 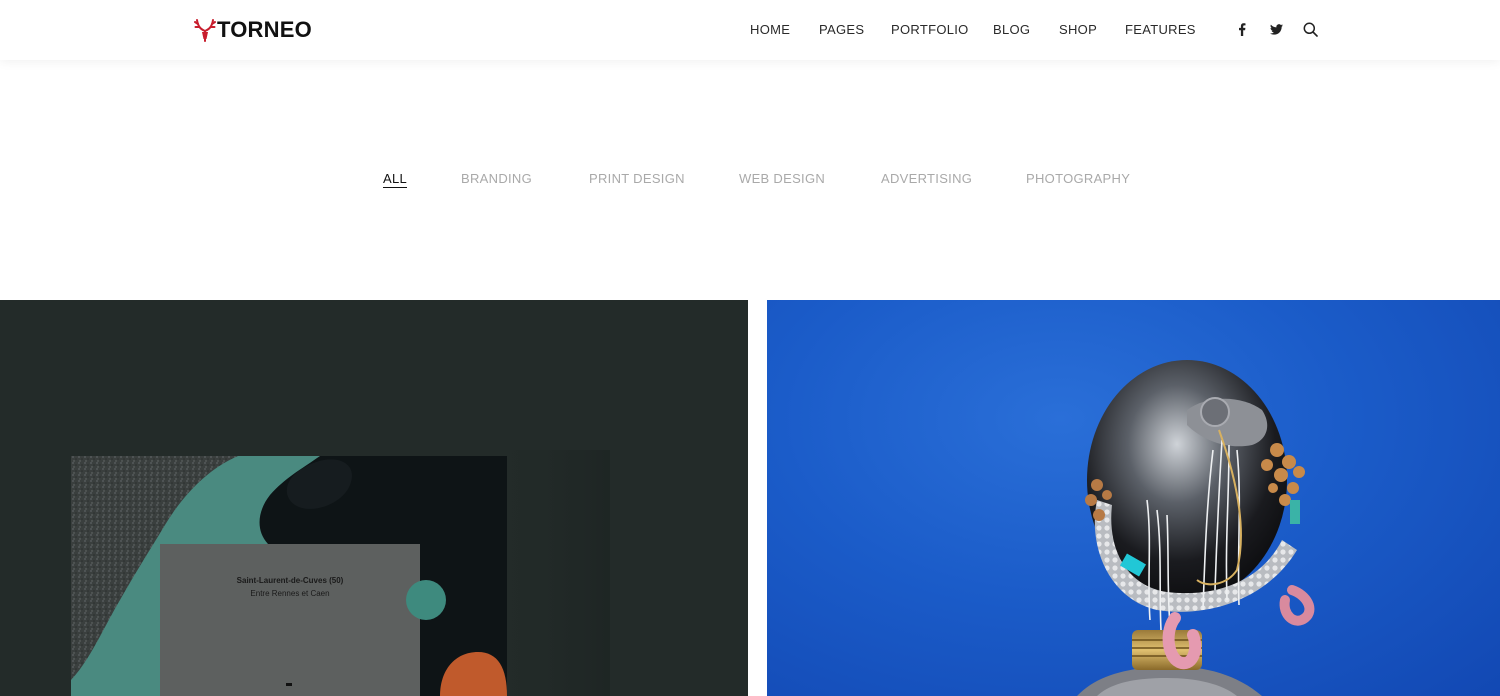 I want to click on nav-item-pages: PAGES, so click(x=841, y=29).